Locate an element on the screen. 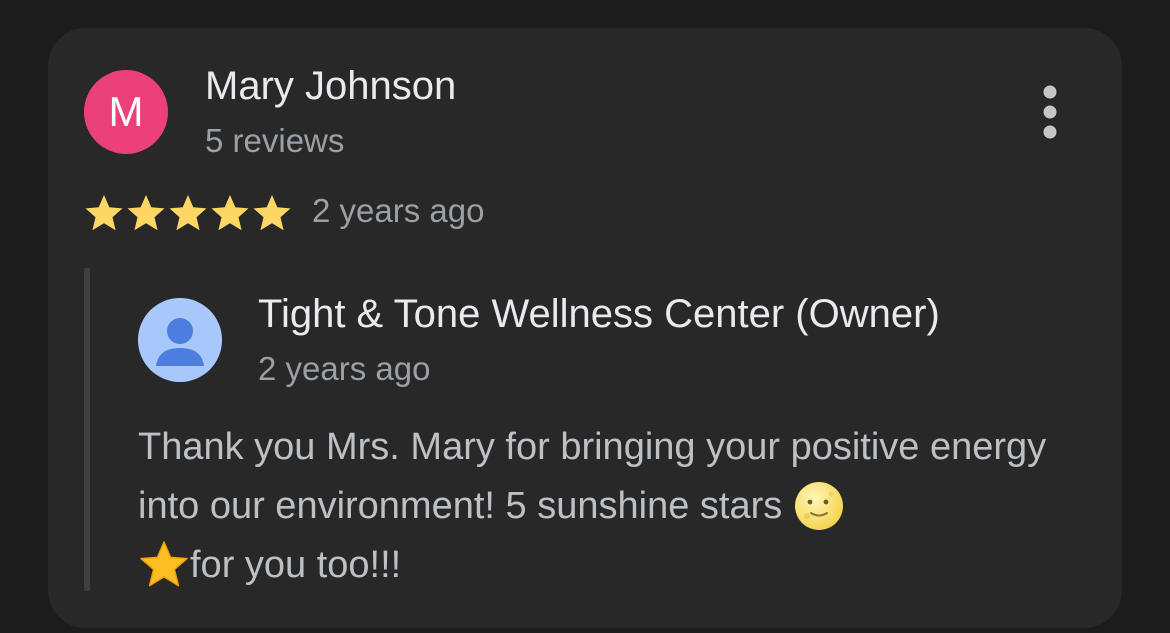 Image resolution: width=1170 pixels, height=633 pixels. owner-avatar is located at coordinates (180, 340).